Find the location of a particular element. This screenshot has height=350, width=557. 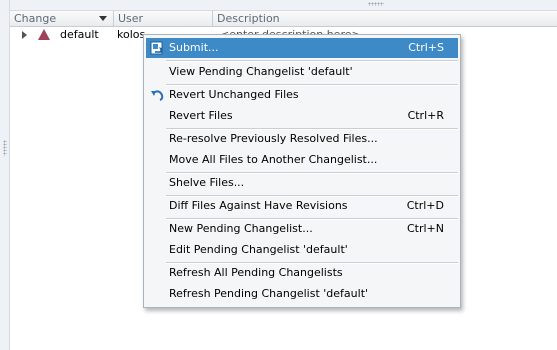

menu-item-refresh-default: Refresh Pending Changelist 'default' is located at coordinates (302, 294).